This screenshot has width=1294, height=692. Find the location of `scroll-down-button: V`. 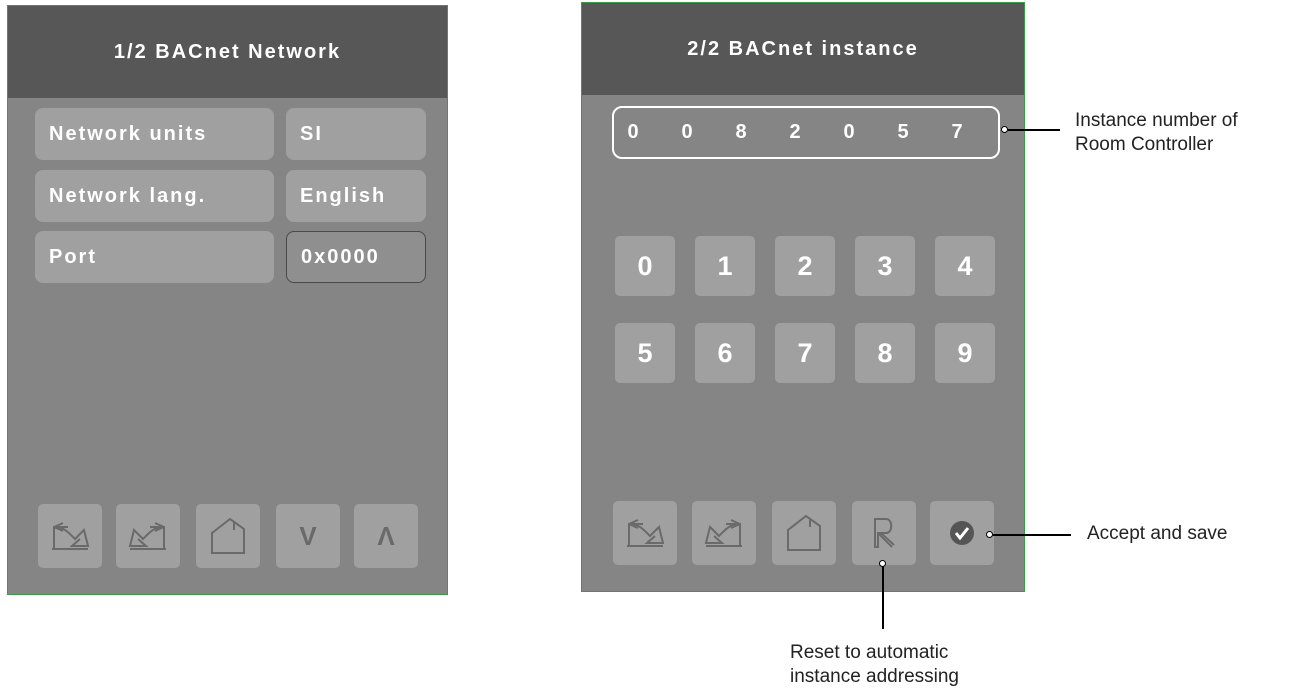

scroll-down-button: V is located at coordinates (308, 536).